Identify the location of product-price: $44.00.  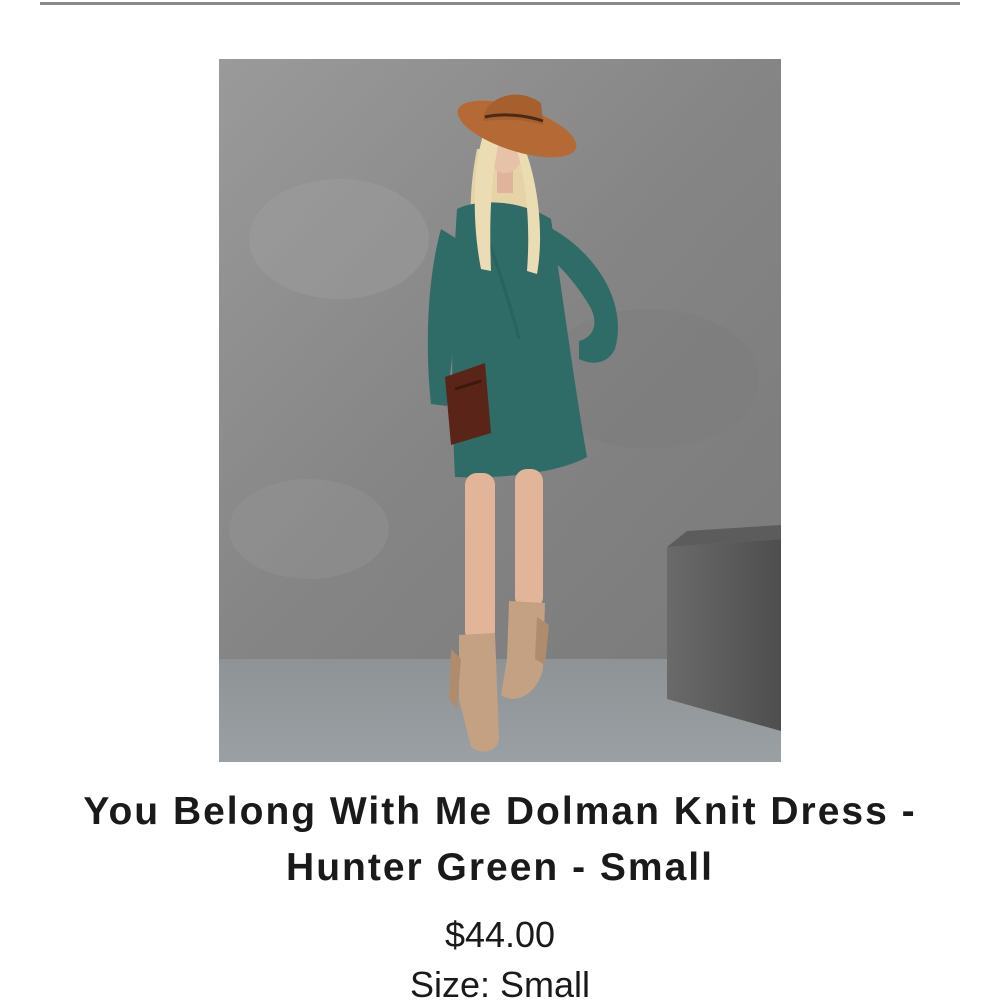
(500, 934).